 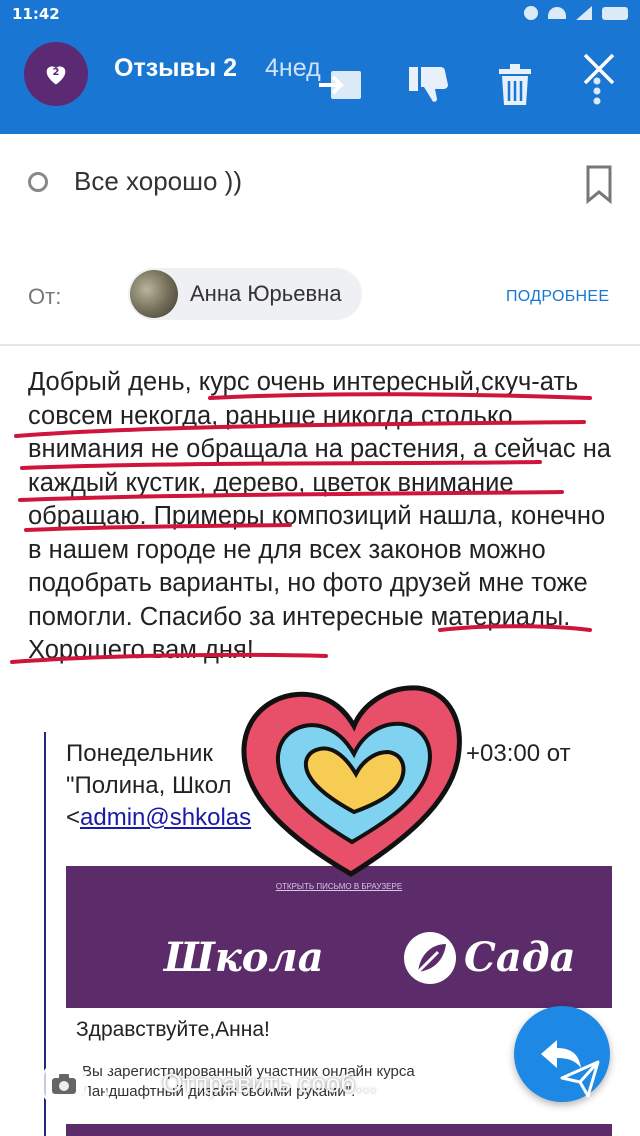 What do you see at coordinates (266, 293) in the screenshot?
I see `sender-name: Анна Юрьевна` at bounding box center [266, 293].